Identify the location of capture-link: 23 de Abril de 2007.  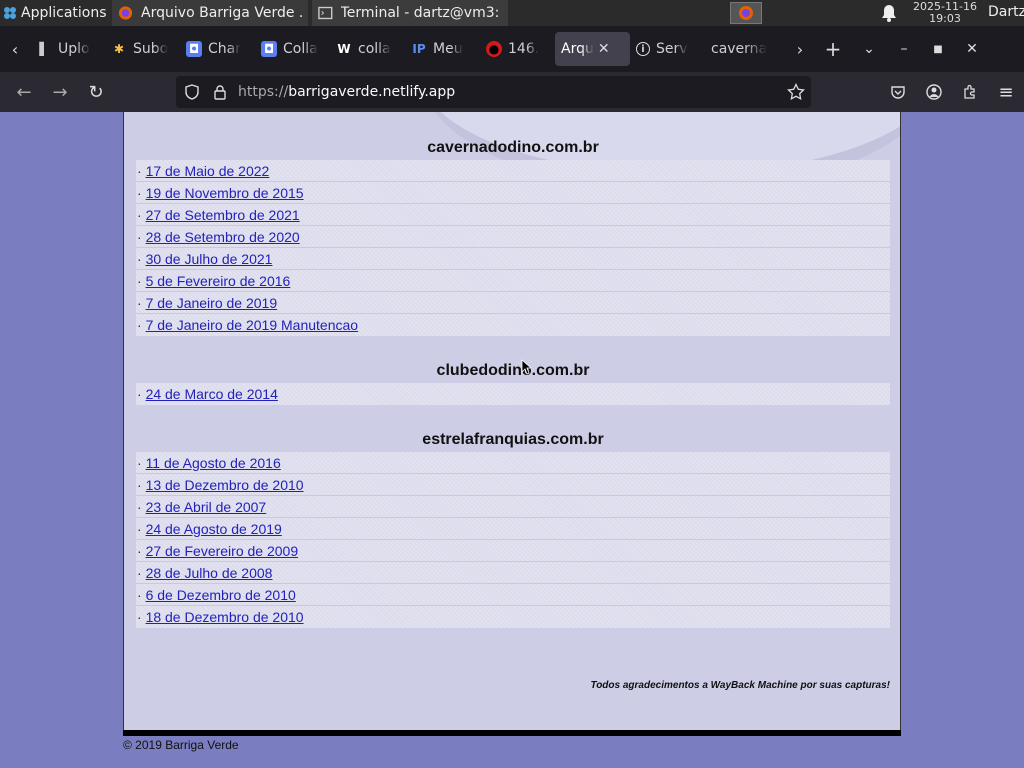
(206, 507).